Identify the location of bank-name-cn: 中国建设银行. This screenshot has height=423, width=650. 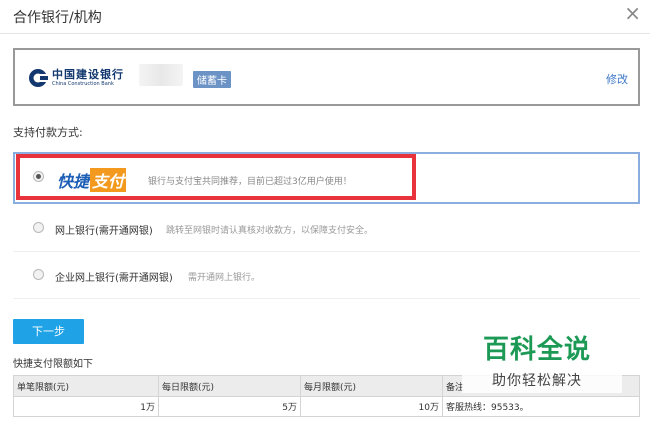
(88, 74).